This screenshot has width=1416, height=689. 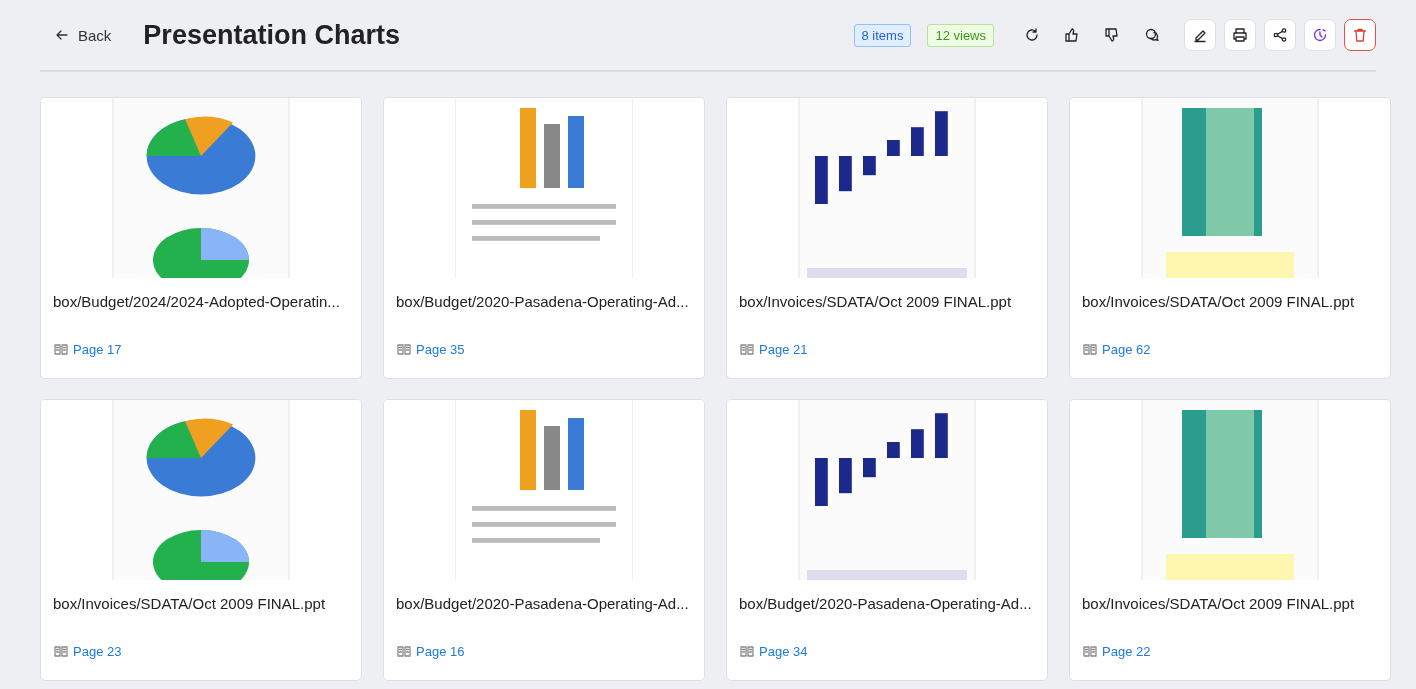 I want to click on share-icon, so click(x=1280, y=35).